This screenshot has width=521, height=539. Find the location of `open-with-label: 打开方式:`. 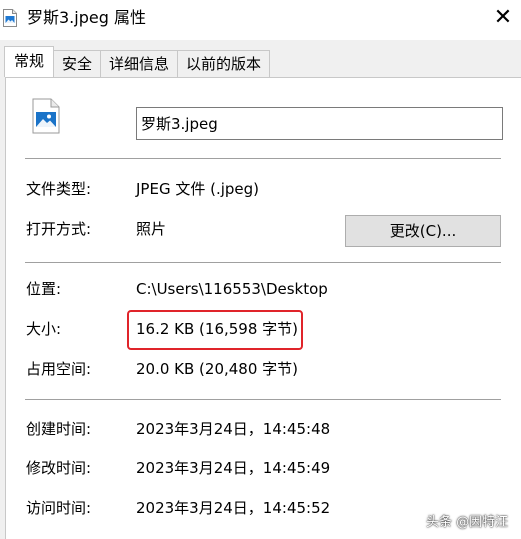

open-with-label: 打开方式: is located at coordinates (59, 229).